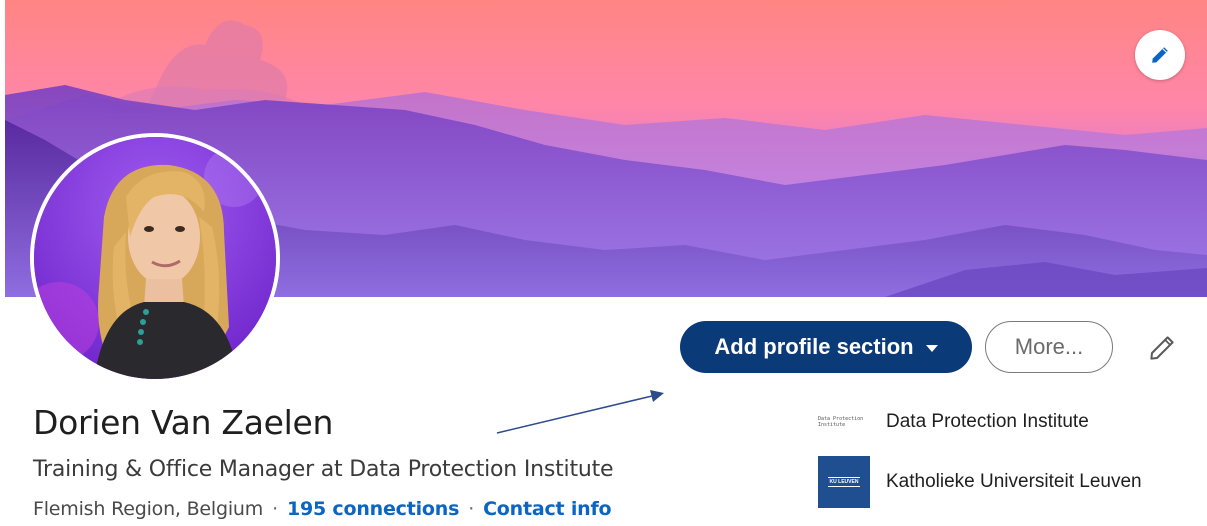 Image resolution: width=1207 pixels, height=526 pixels. I want to click on profile-name: Dorien Van Zaelen, so click(183, 422).